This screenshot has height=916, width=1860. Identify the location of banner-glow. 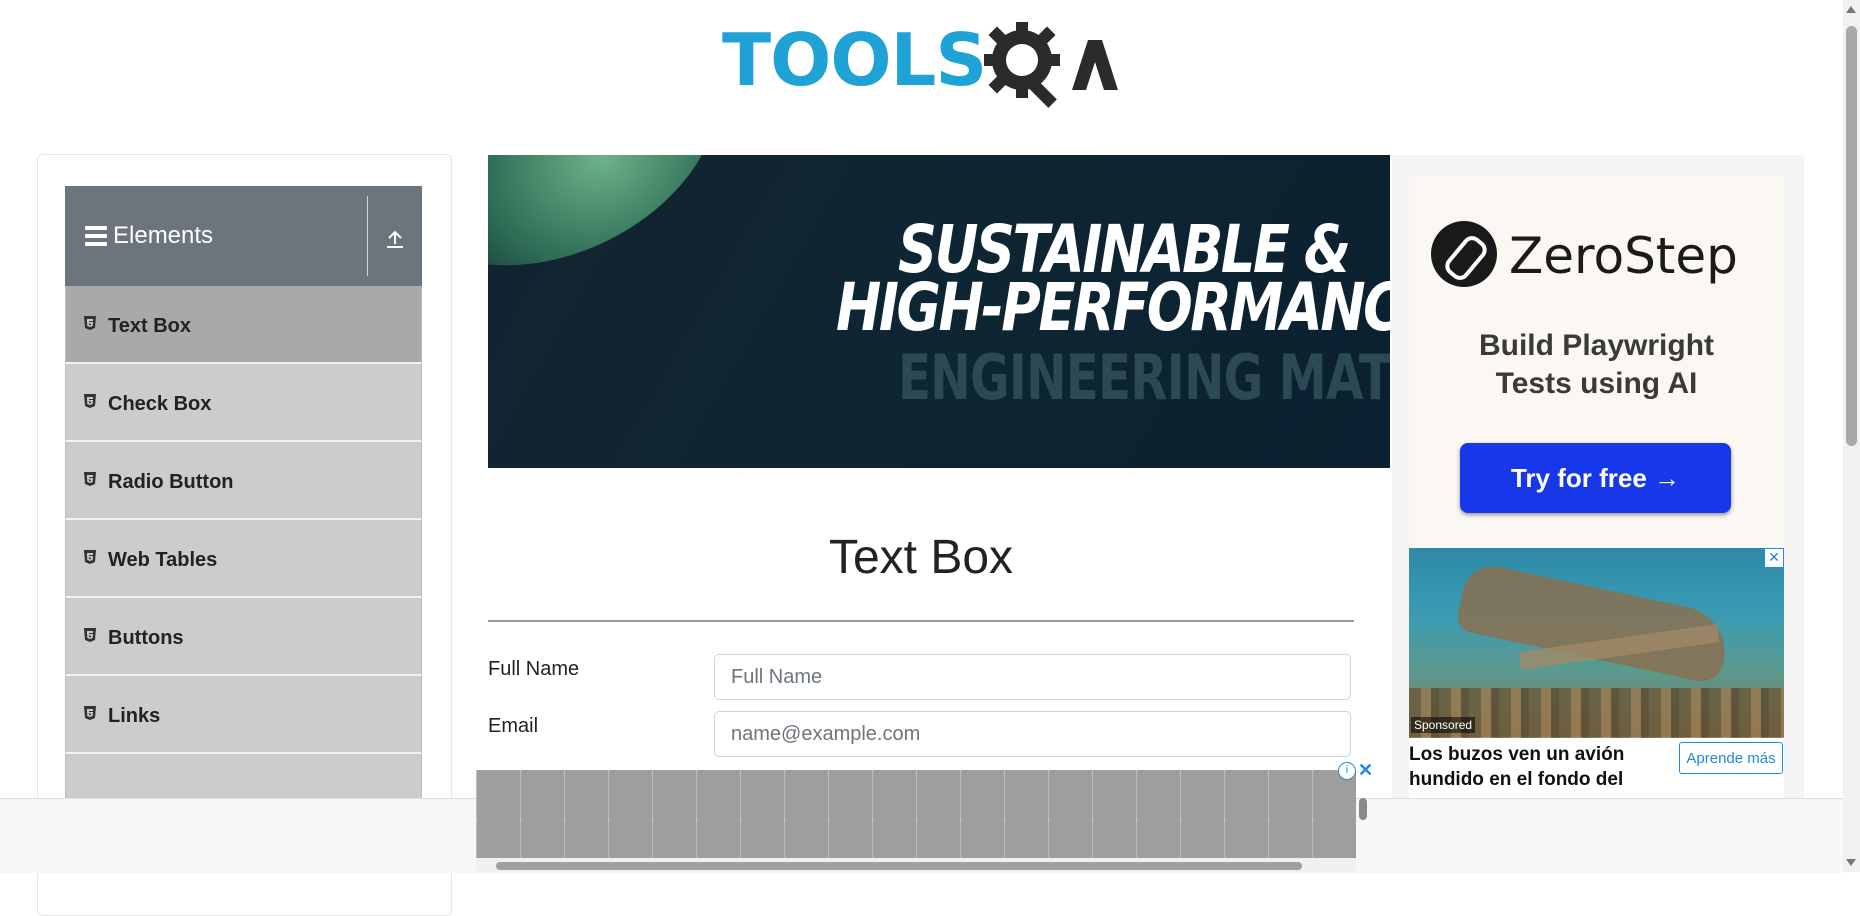
(627, 237).